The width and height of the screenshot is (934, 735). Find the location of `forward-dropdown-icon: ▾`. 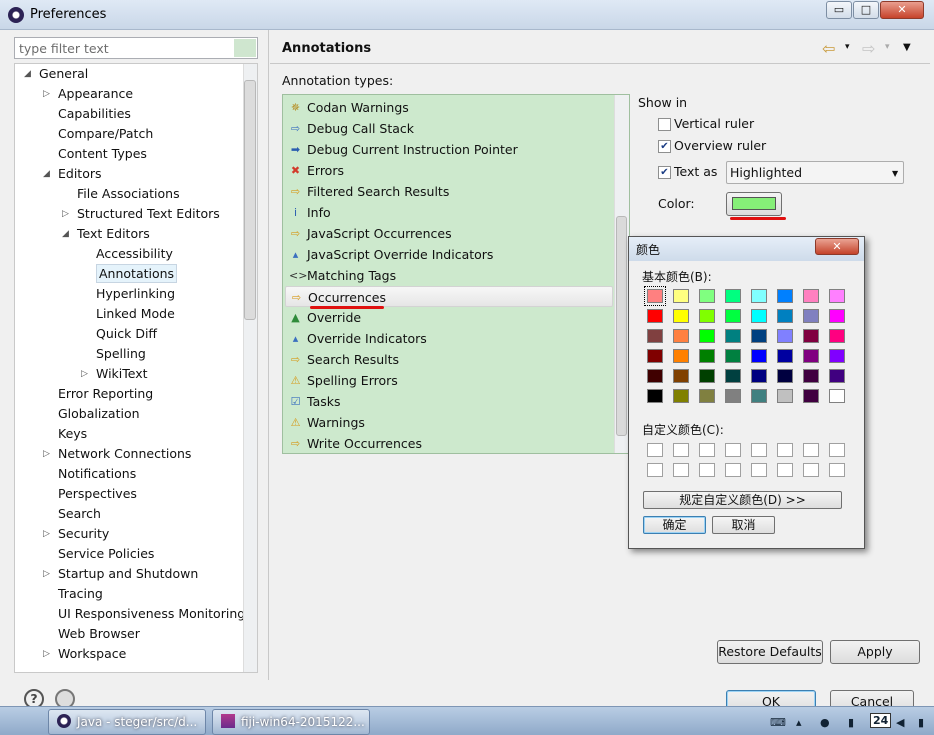

forward-dropdown-icon: ▾ is located at coordinates (887, 47).